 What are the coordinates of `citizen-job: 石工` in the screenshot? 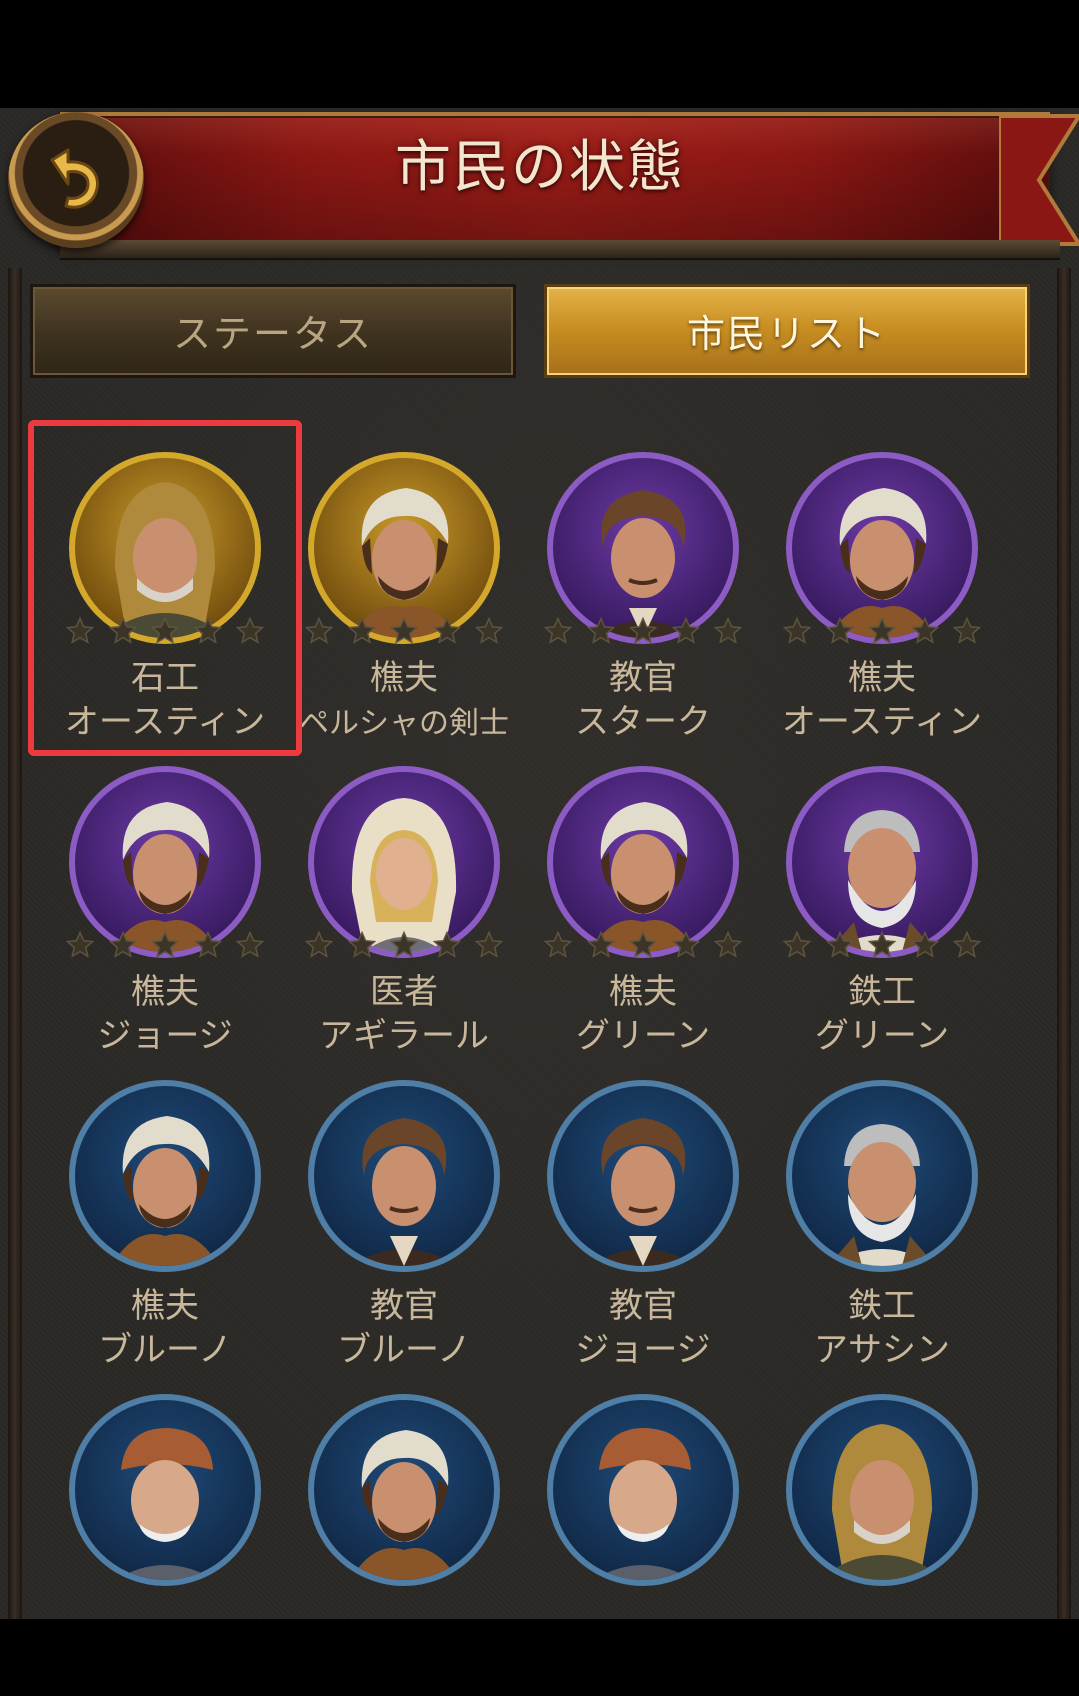 It's located at (165, 678).